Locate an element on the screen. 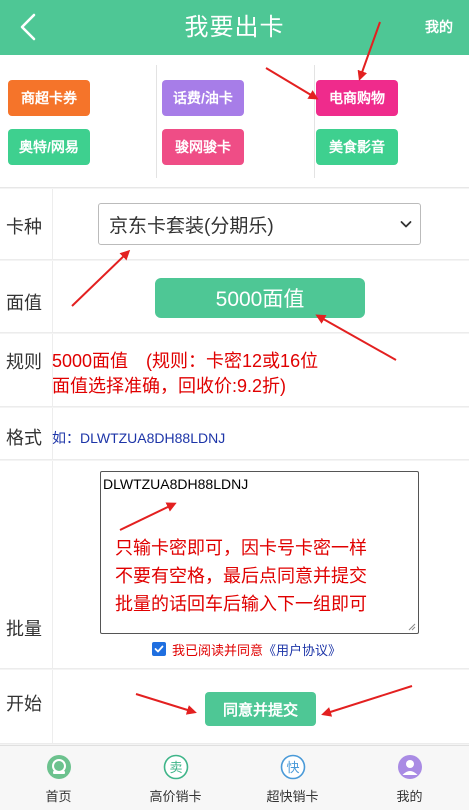 This screenshot has height=810, width=469. category-button-junnet: 骏网骏卡 is located at coordinates (203, 147).